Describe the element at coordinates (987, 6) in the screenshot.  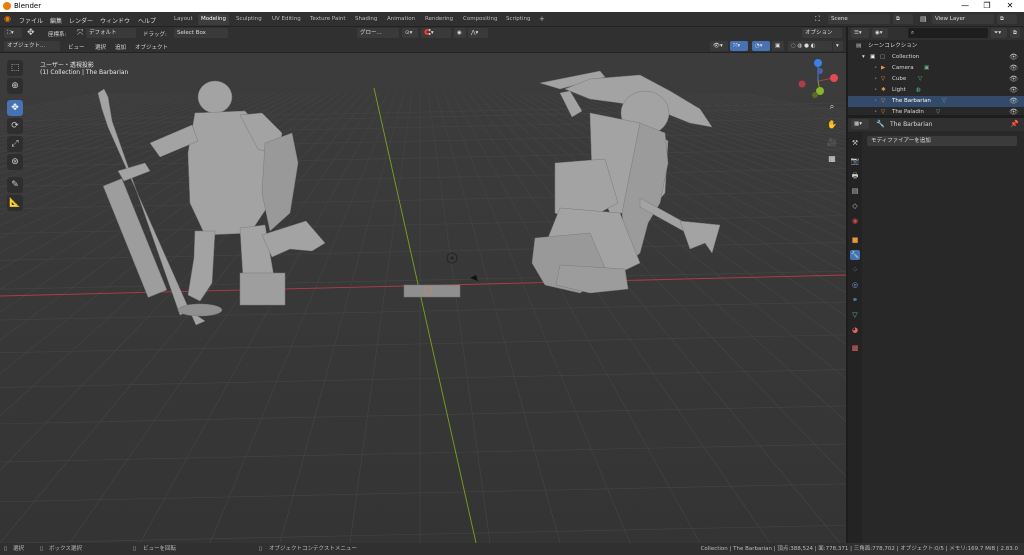
I see `maximize-button: ❐` at that location.